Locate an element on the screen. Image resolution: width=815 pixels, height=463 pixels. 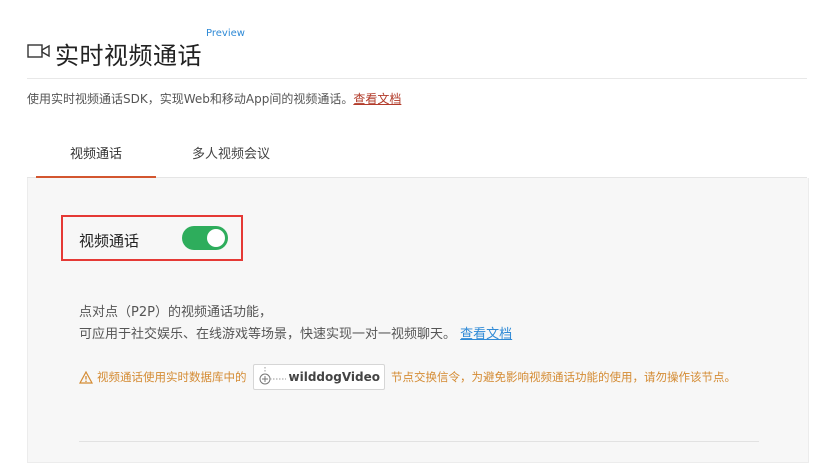
page-header: 实时视频通话 Preview is located at coordinates (417, 52).